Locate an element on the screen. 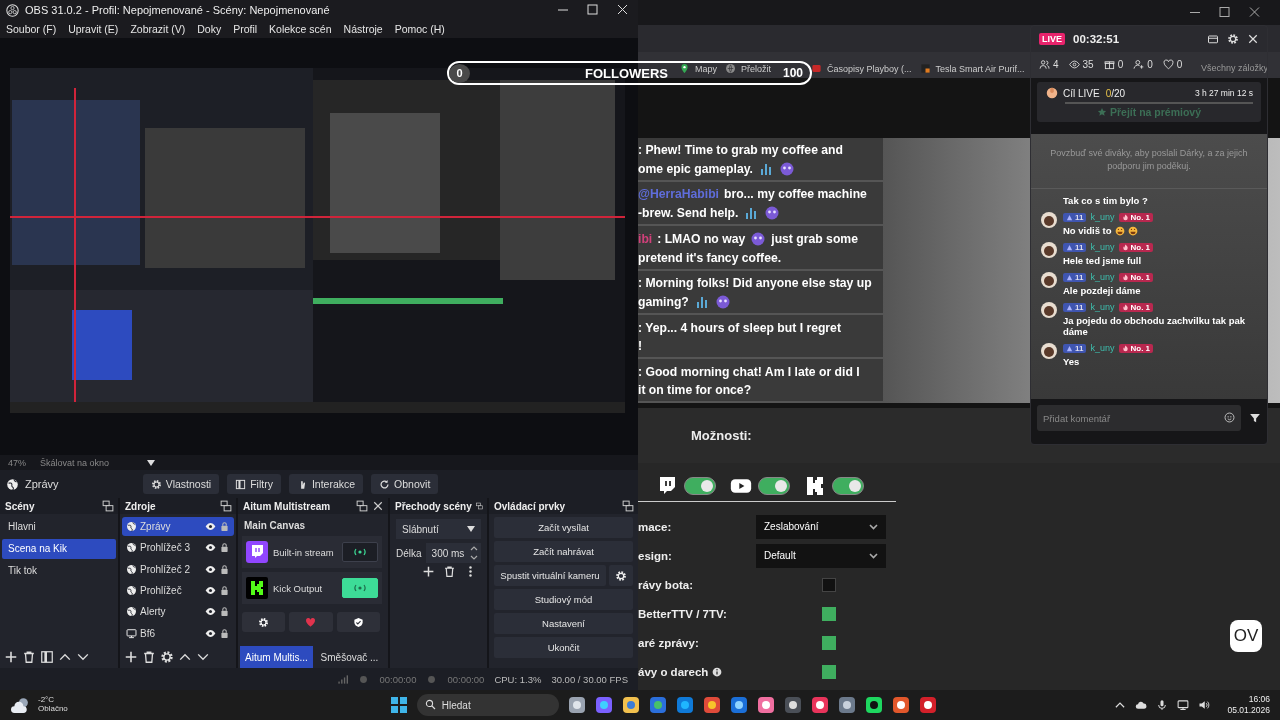 The image size is (1280, 720). cloud-icon is located at coordinates (1141, 705).